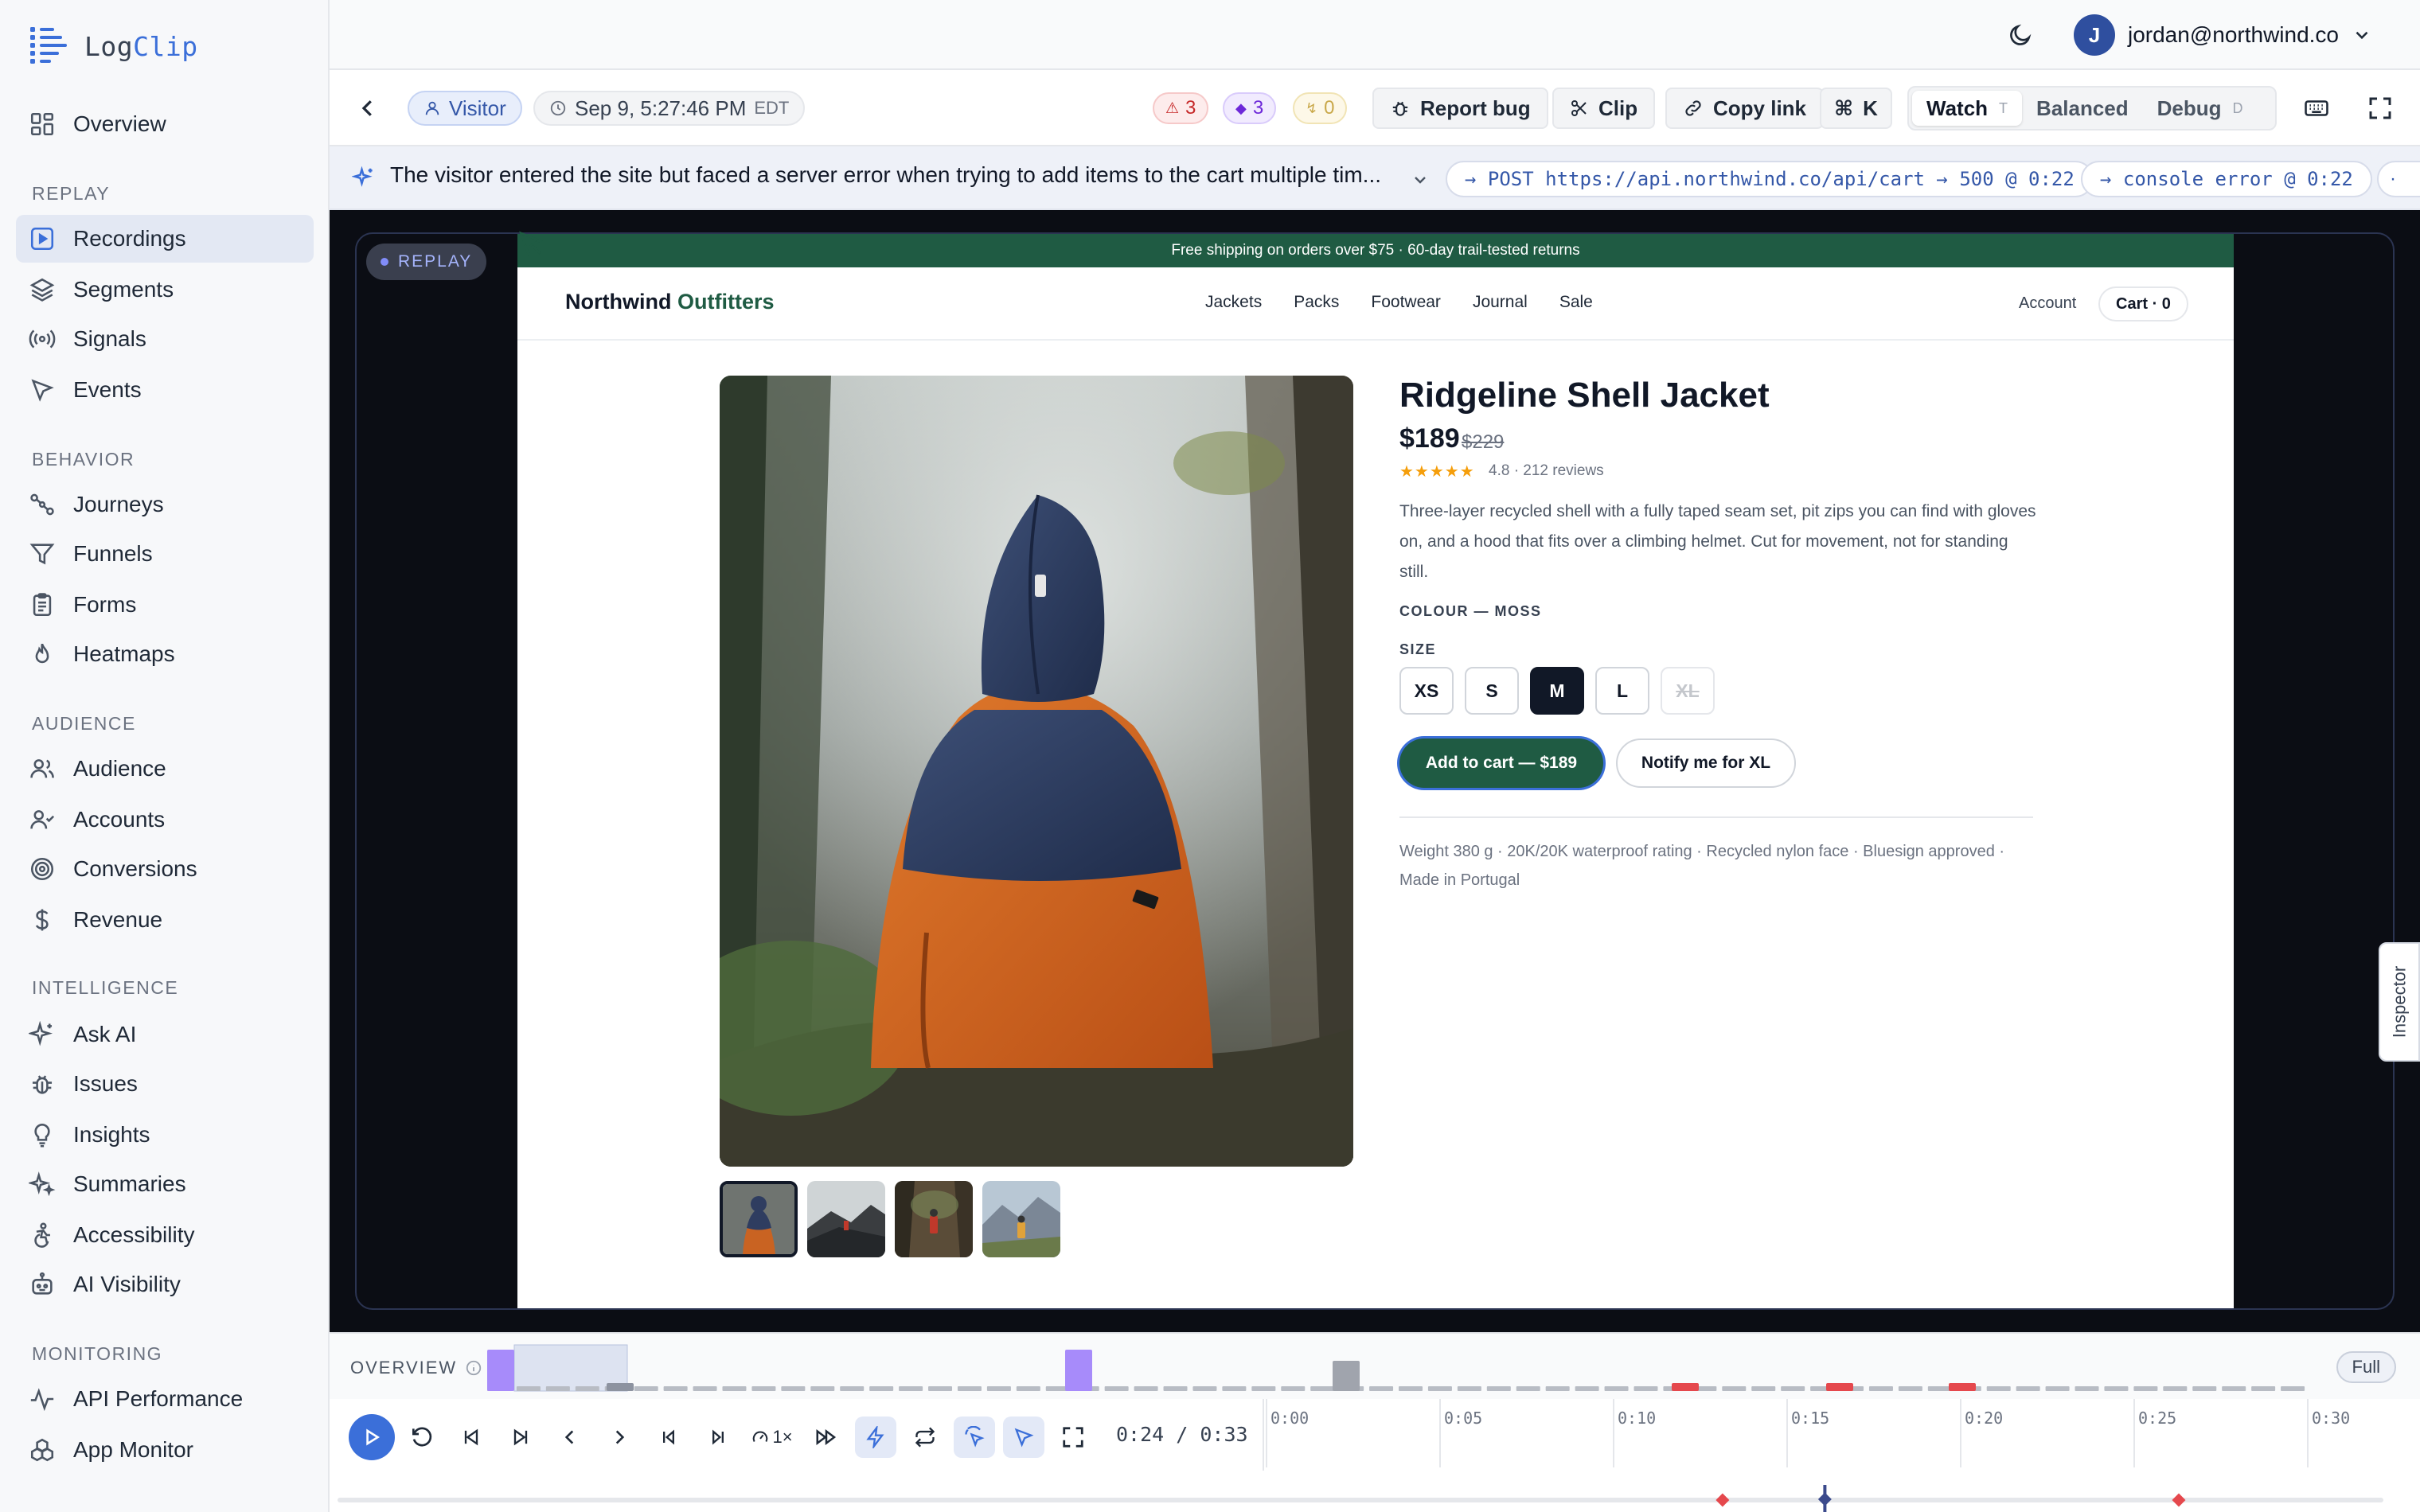 Image resolution: width=2420 pixels, height=1512 pixels. I want to click on step-forward-button, so click(718, 1437).